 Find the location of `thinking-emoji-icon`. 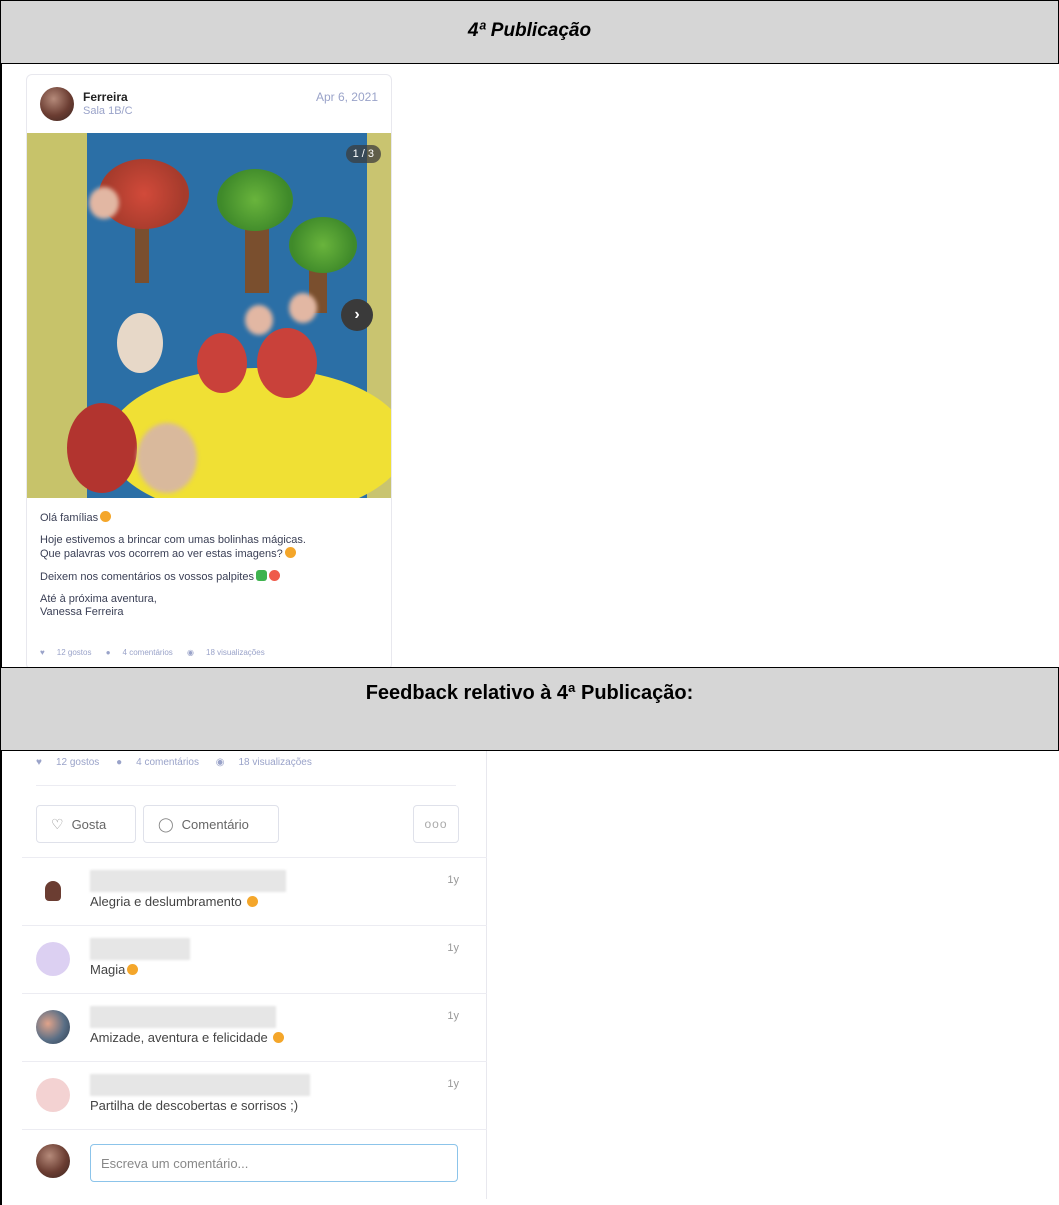

thinking-emoji-icon is located at coordinates (290, 552).